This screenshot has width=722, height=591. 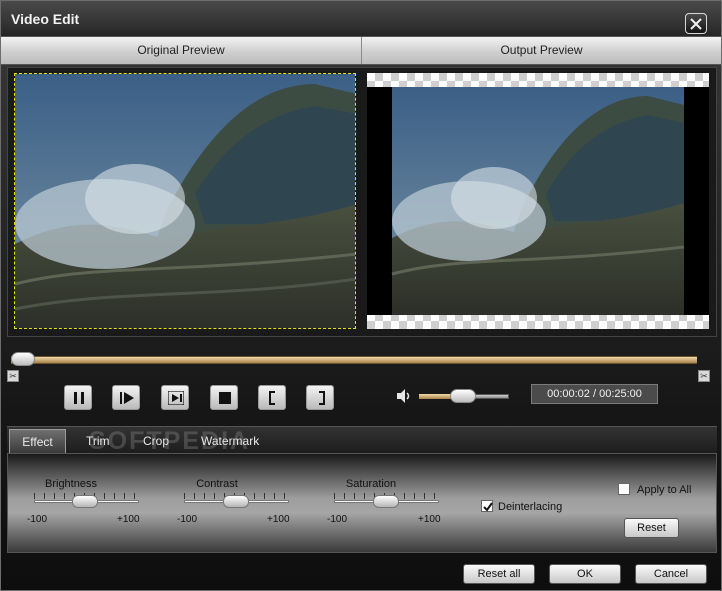 What do you see at coordinates (429, 519) in the screenshot?
I see `saturation-max-label: +100` at bounding box center [429, 519].